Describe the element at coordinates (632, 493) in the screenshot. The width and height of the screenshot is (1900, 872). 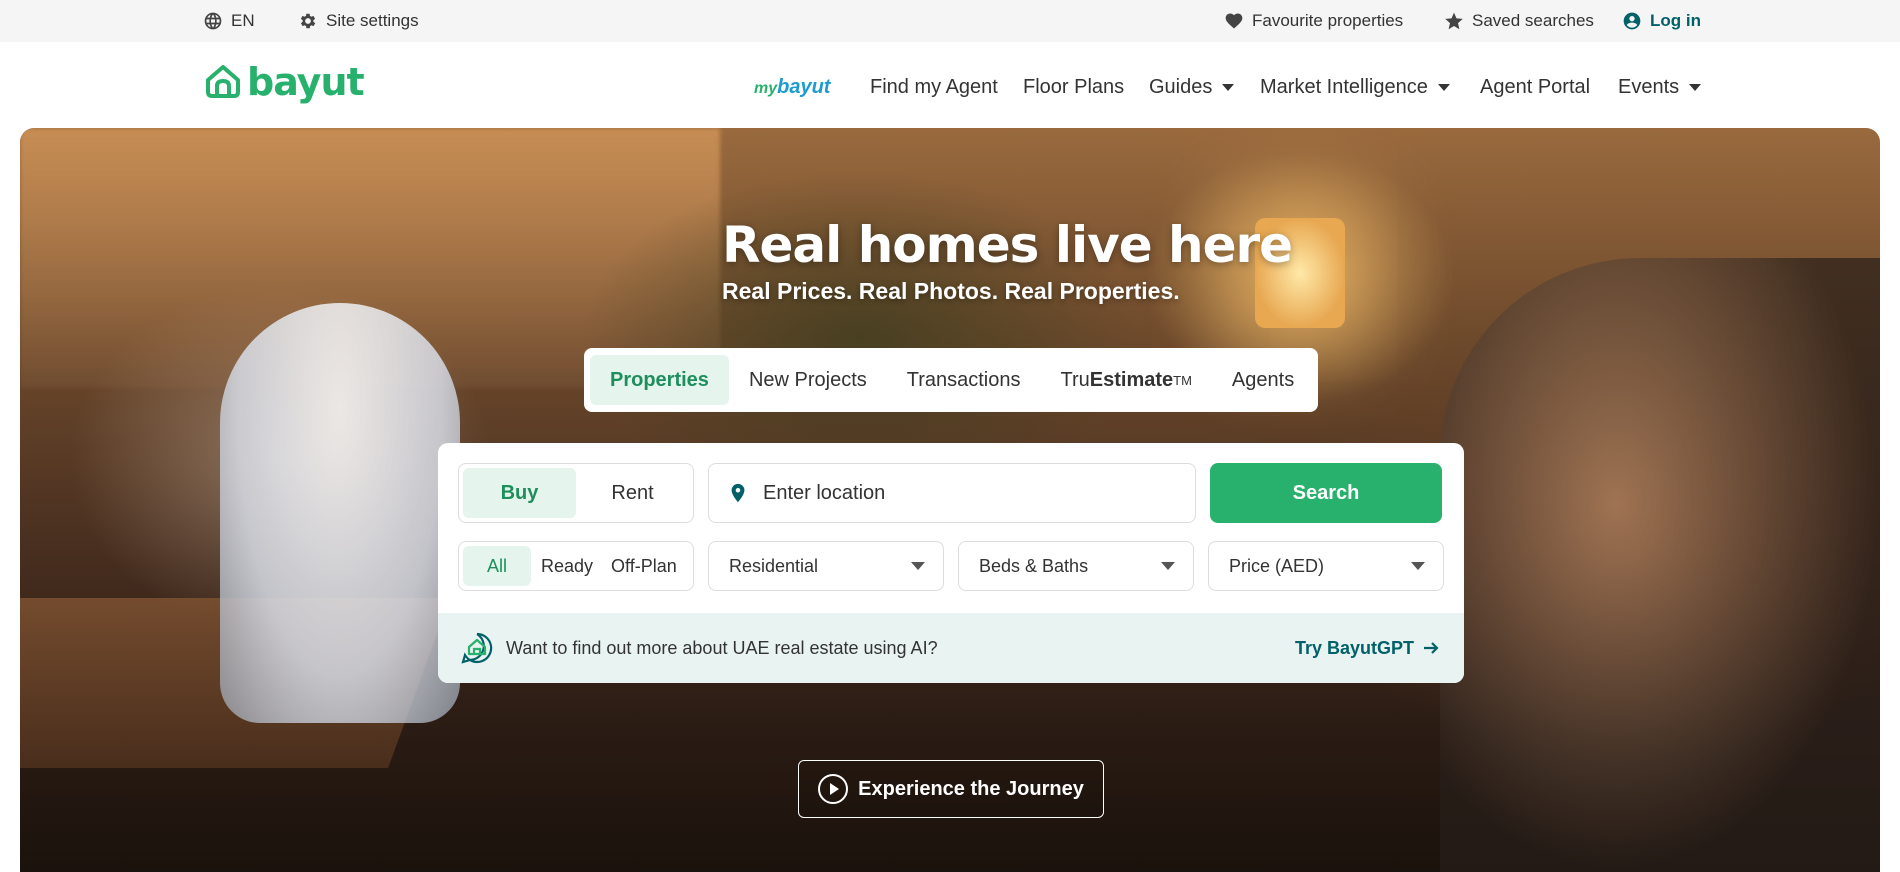
I see `purpose-rent: Rent` at that location.